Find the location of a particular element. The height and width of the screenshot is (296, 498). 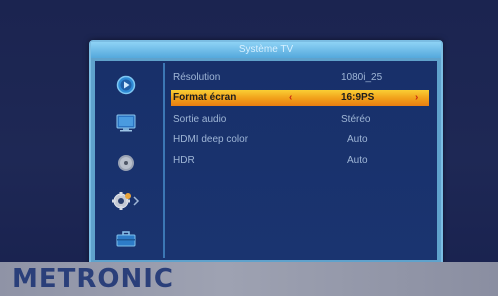

menu-item-value: 16:9PS is located at coordinates (358, 97).